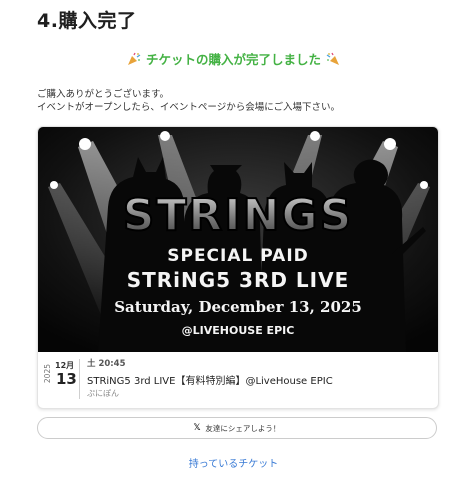 The image size is (467, 490). Describe the element at coordinates (79, 379) in the screenshot. I see `date-divider` at that location.